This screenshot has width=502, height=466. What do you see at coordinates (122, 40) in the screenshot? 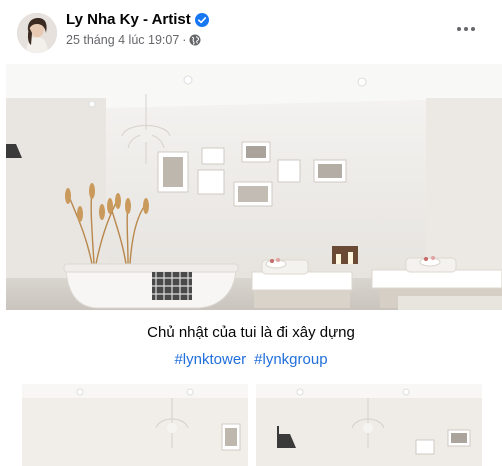
I see `post-timestamp: 25 tháng 4 lúc 19:07` at bounding box center [122, 40].